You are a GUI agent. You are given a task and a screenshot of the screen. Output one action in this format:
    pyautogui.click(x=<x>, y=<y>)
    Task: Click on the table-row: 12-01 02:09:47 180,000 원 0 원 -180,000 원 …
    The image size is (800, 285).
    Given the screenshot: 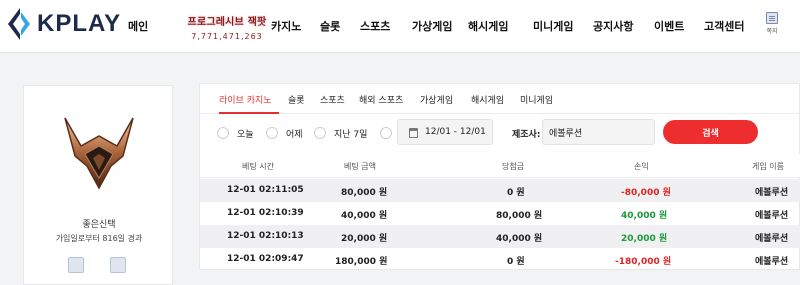 What is the action you would take?
    pyautogui.click(x=500, y=259)
    